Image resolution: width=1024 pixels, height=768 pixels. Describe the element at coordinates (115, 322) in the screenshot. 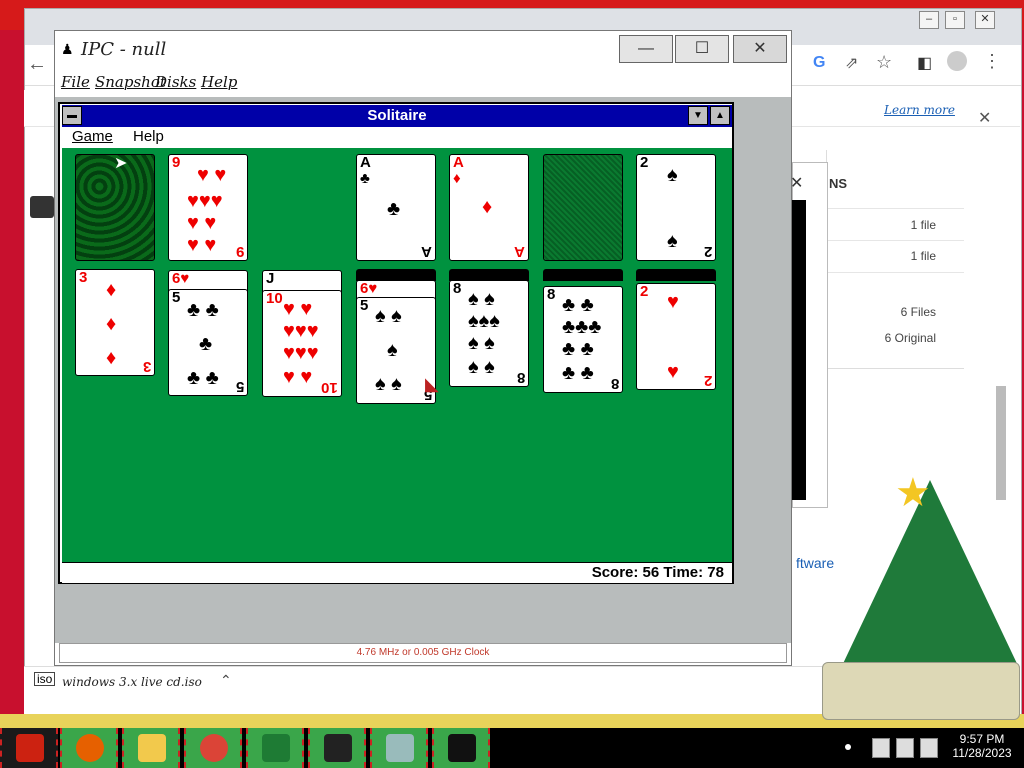

I see `tableau-card: 3 ♦ ♦ ♦ 3` at that location.